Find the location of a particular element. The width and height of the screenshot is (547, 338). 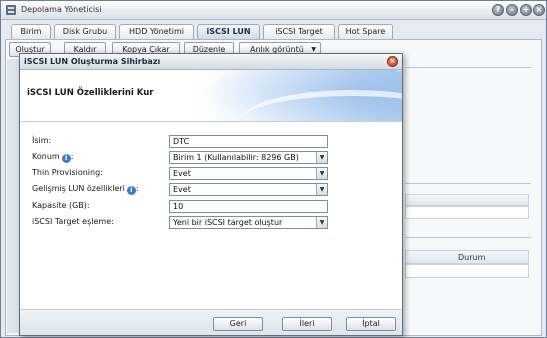

target-mapping-label: iSCSI Target eşleme: is located at coordinates (73, 221).